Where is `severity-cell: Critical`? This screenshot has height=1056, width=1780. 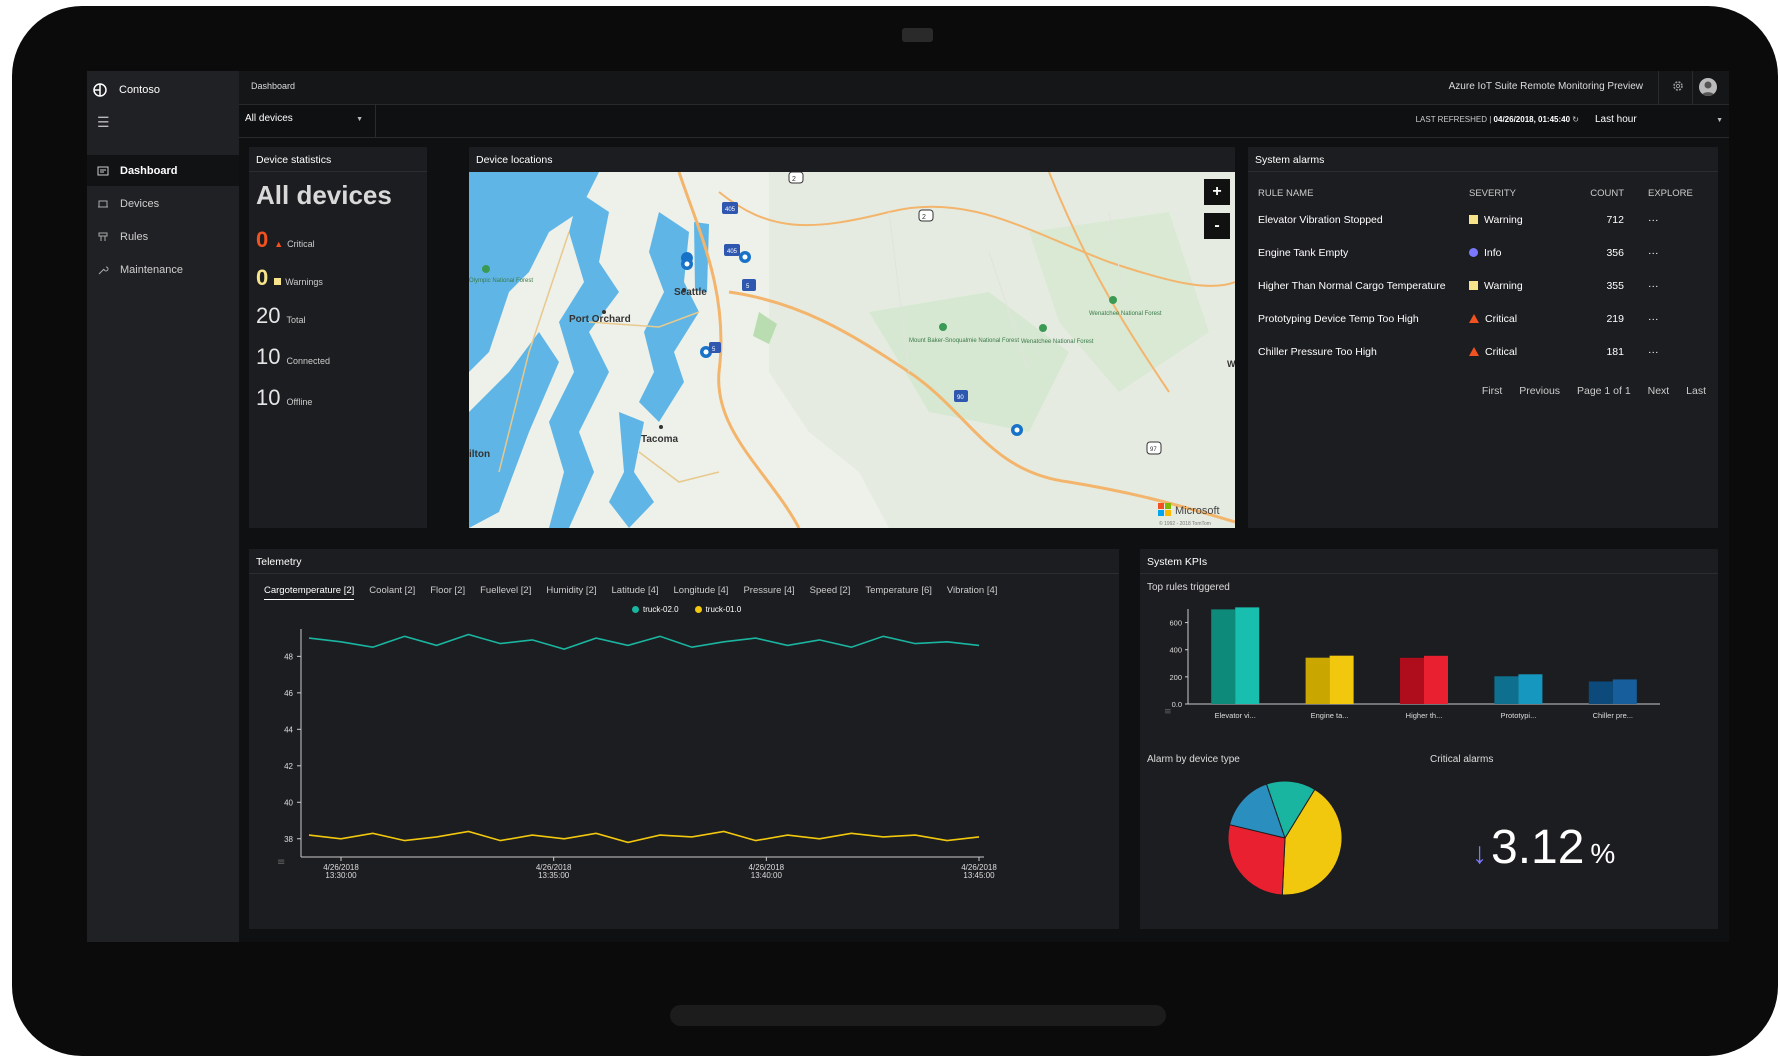 severity-cell: Critical is located at coordinates (1516, 352).